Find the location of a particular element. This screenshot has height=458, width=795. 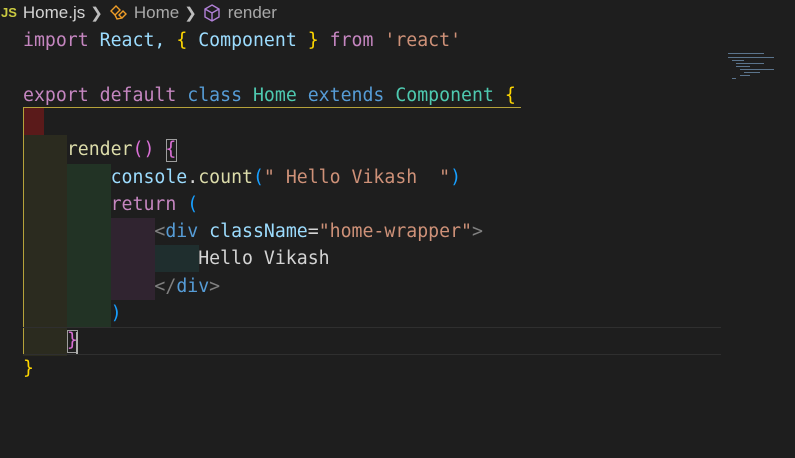

code-token: class is located at coordinates (215, 95).